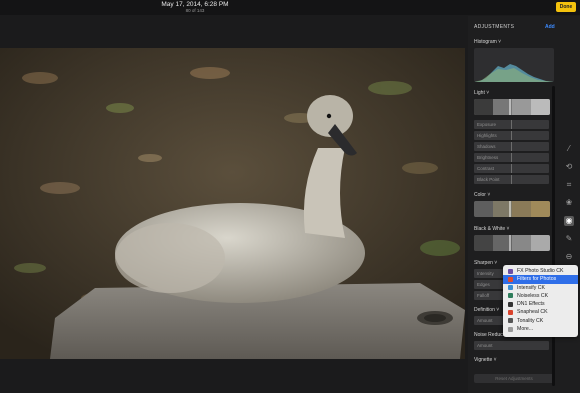  What do you see at coordinates (510, 279) in the screenshot?
I see `filters-icon` at bounding box center [510, 279].